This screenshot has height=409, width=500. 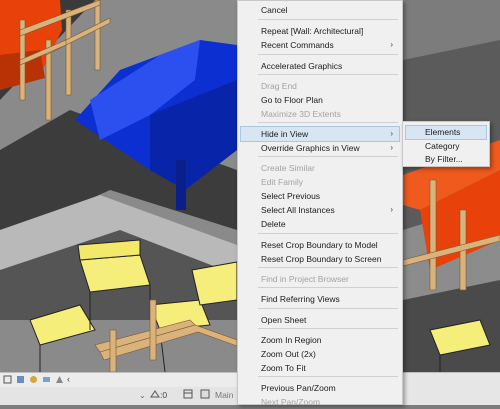 I want to click on menu-item-label: Create Similar, so click(x=288, y=168).